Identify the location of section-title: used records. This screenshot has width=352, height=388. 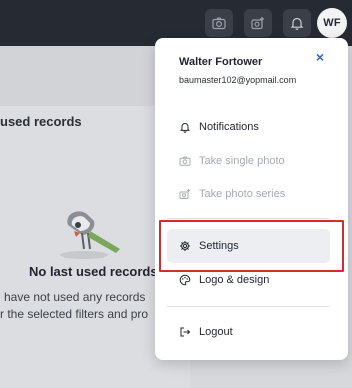
(41, 121).